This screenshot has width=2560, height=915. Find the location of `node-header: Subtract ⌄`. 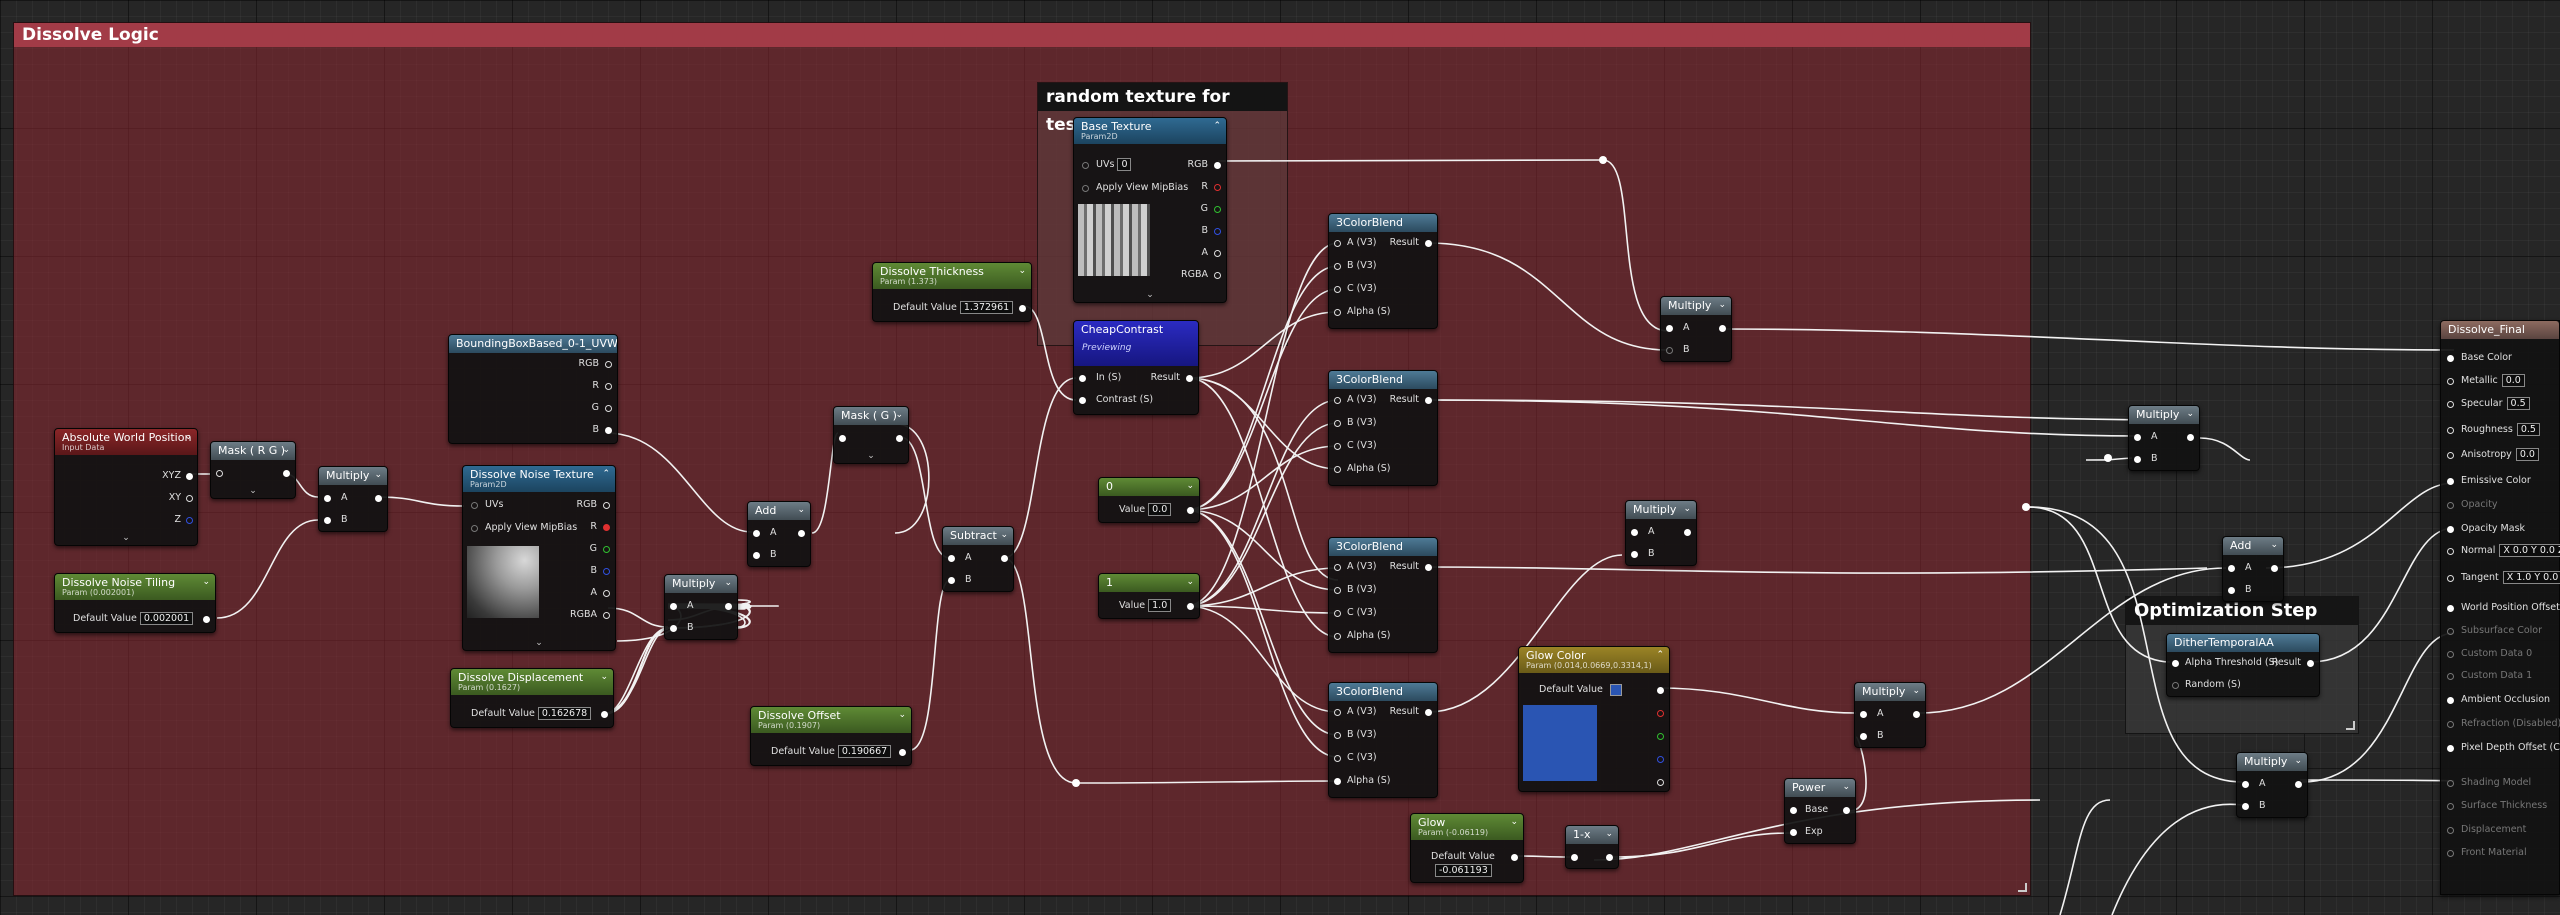

node-header: Subtract ⌄ is located at coordinates (978, 536).